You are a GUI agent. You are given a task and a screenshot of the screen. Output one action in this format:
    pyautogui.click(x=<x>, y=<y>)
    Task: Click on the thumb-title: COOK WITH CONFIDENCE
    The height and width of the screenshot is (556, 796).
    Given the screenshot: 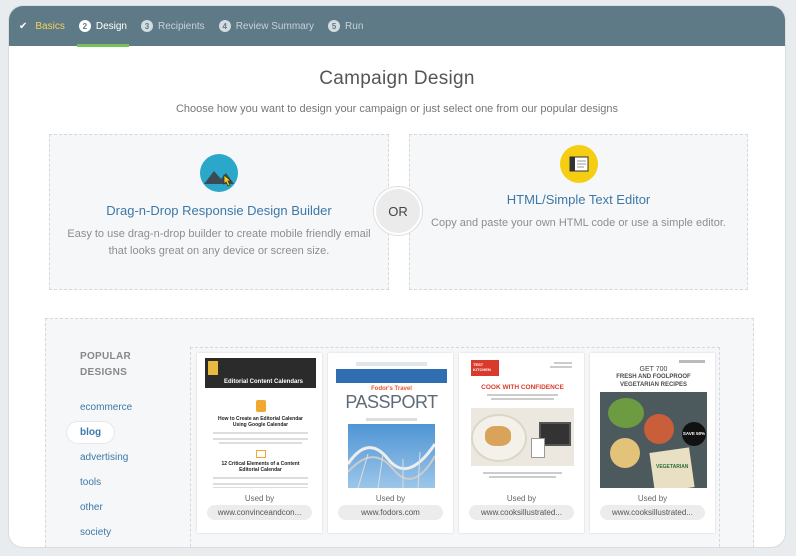 What is the action you would take?
    pyautogui.click(x=522, y=387)
    